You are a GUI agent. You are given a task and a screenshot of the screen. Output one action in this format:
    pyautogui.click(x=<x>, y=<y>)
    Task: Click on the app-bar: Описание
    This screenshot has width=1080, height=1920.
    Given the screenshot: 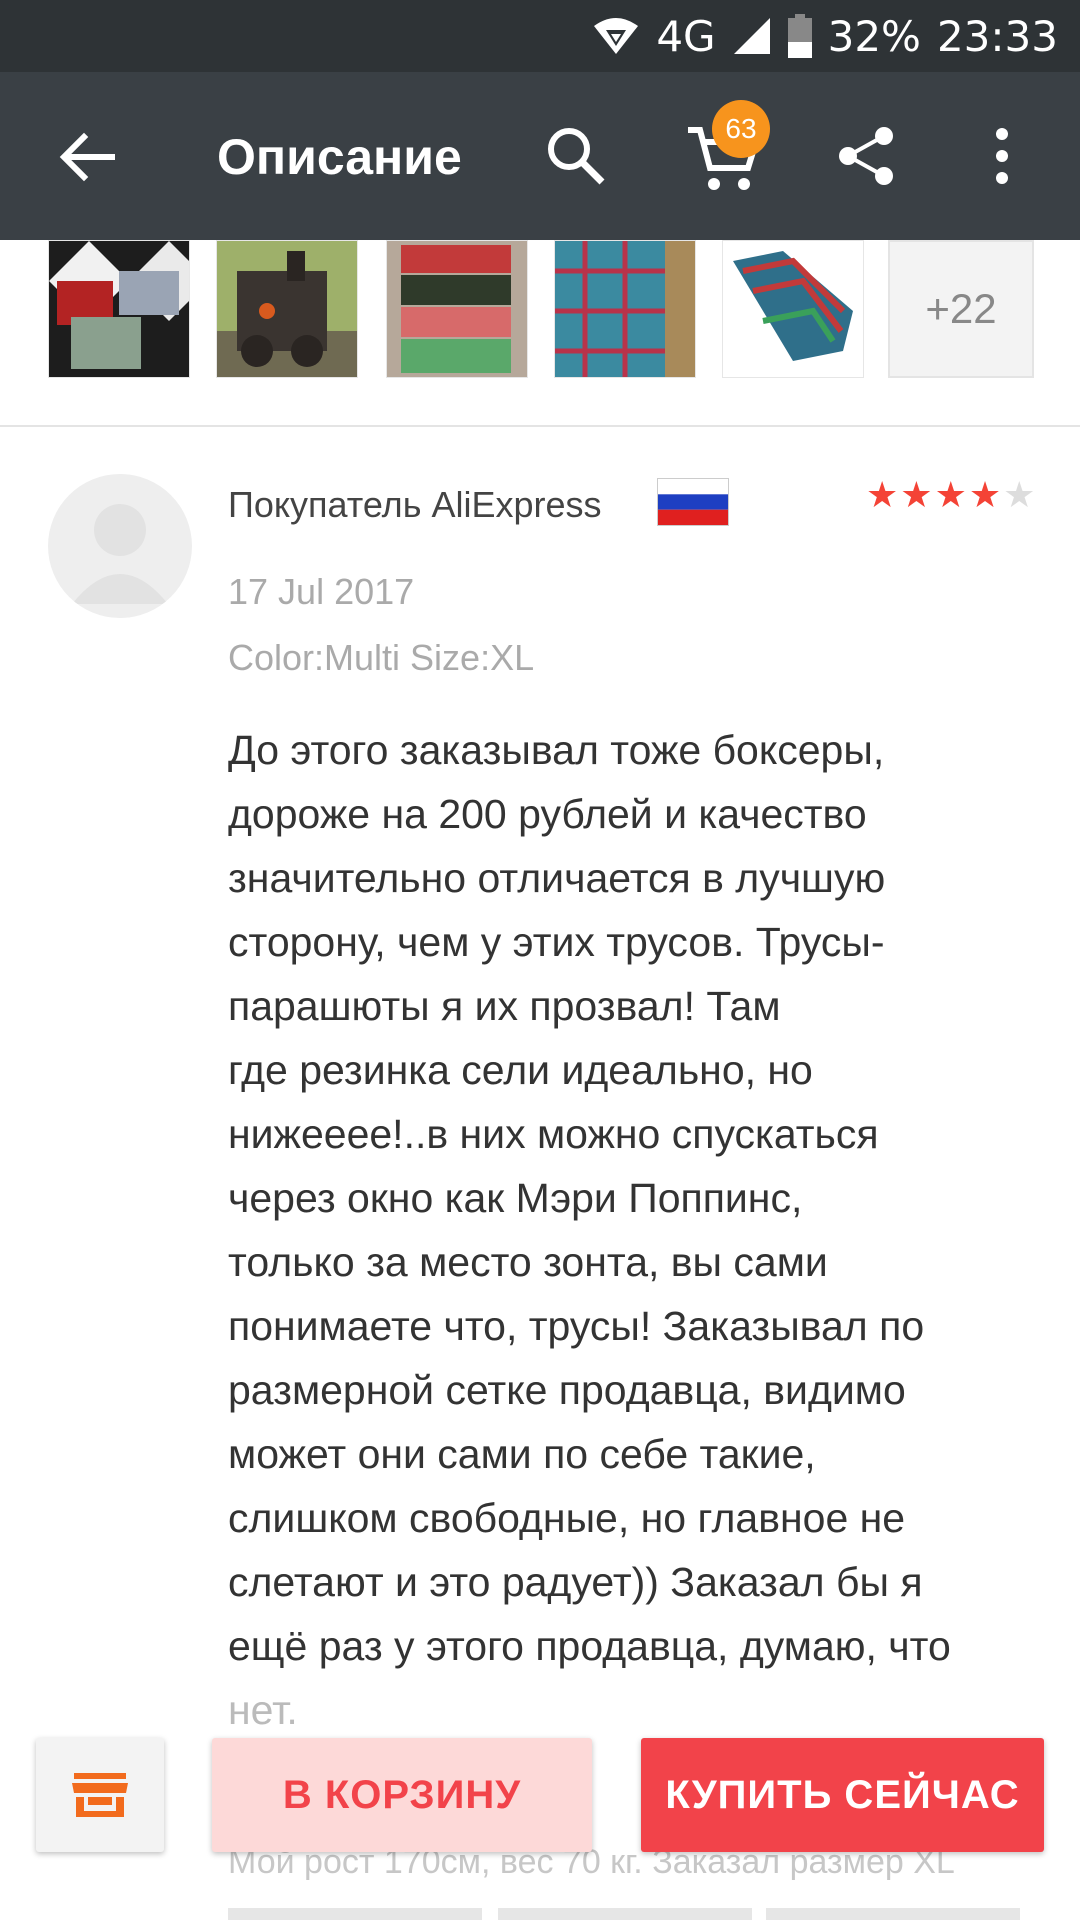 What is the action you would take?
    pyautogui.click(x=540, y=156)
    